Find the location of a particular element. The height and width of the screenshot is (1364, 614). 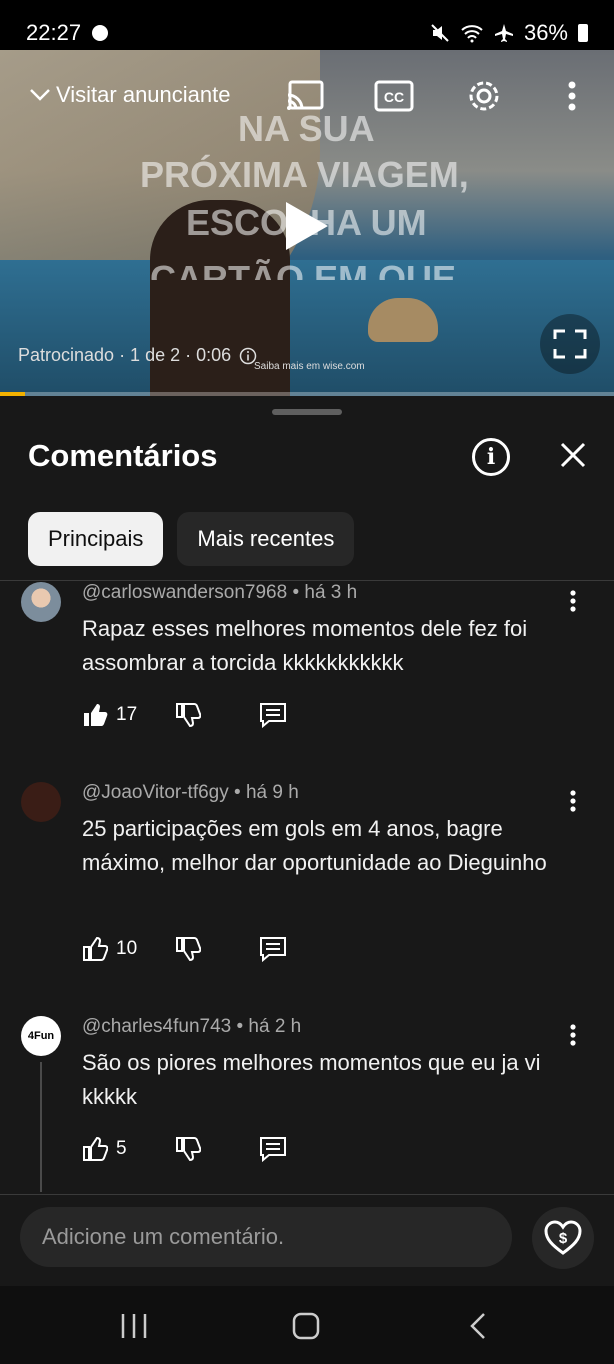

super-thanks-button: $ is located at coordinates (563, 1238).